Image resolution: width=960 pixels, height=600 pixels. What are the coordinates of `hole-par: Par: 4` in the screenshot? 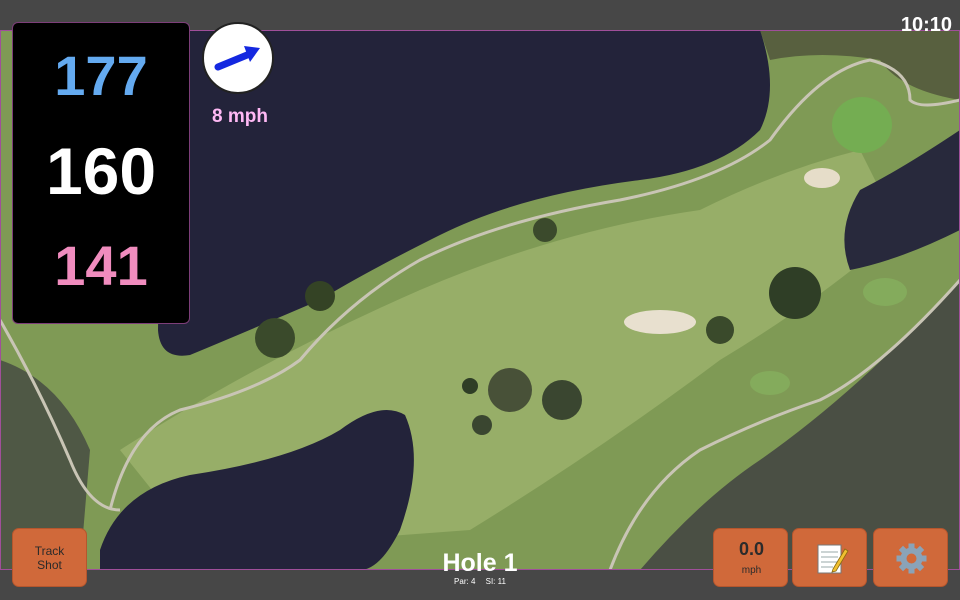 It's located at (465, 581).